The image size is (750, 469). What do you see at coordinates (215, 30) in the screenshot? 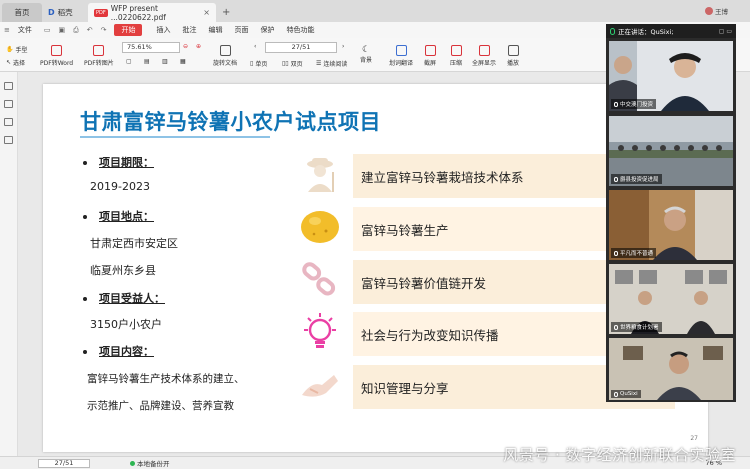
I see `menu-edit: 编辑` at bounding box center [215, 30].